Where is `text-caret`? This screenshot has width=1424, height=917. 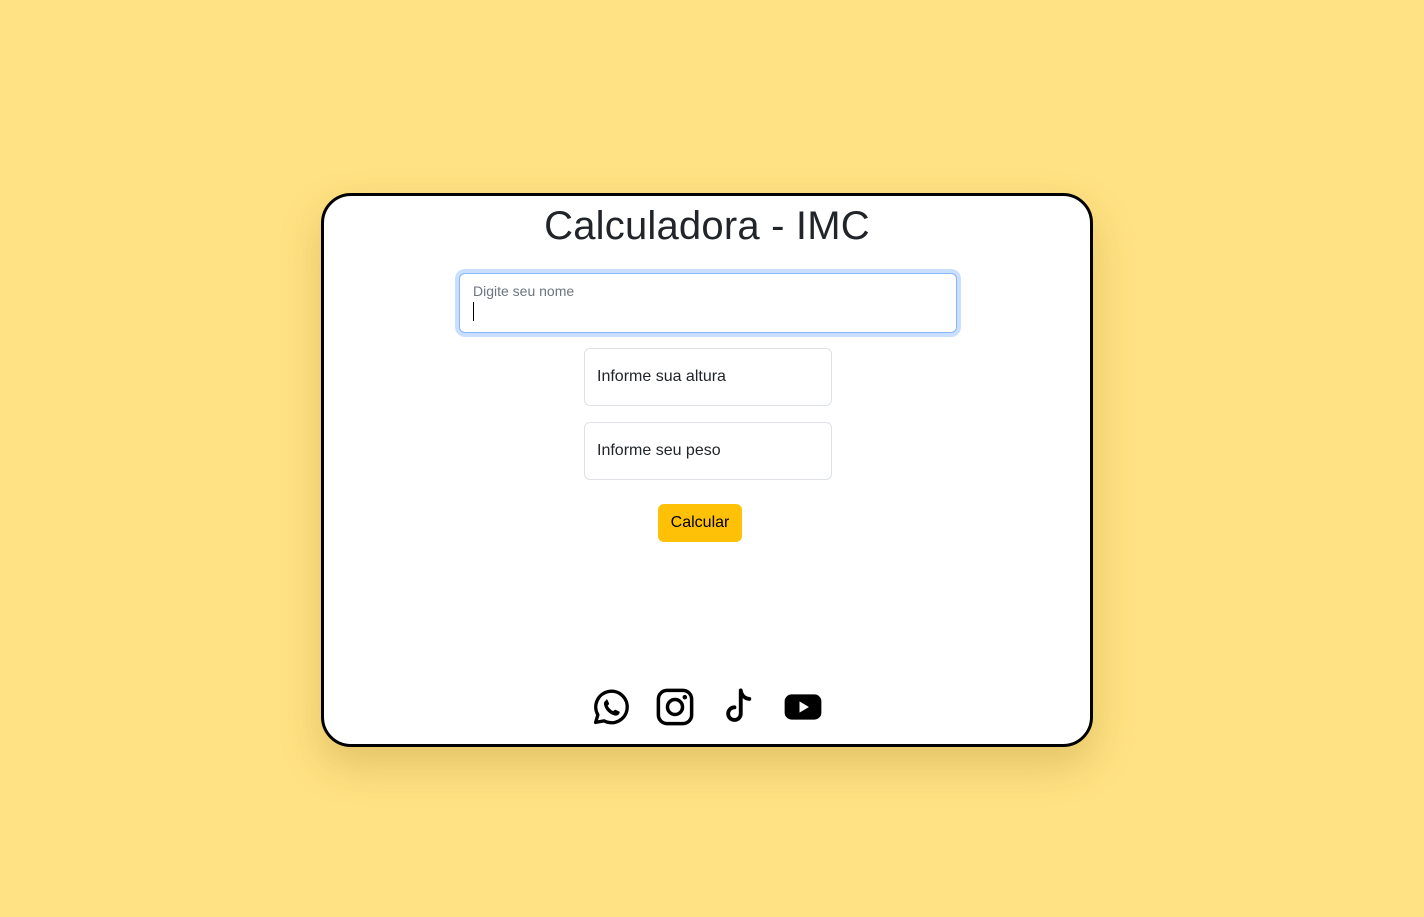
text-caret is located at coordinates (473, 311).